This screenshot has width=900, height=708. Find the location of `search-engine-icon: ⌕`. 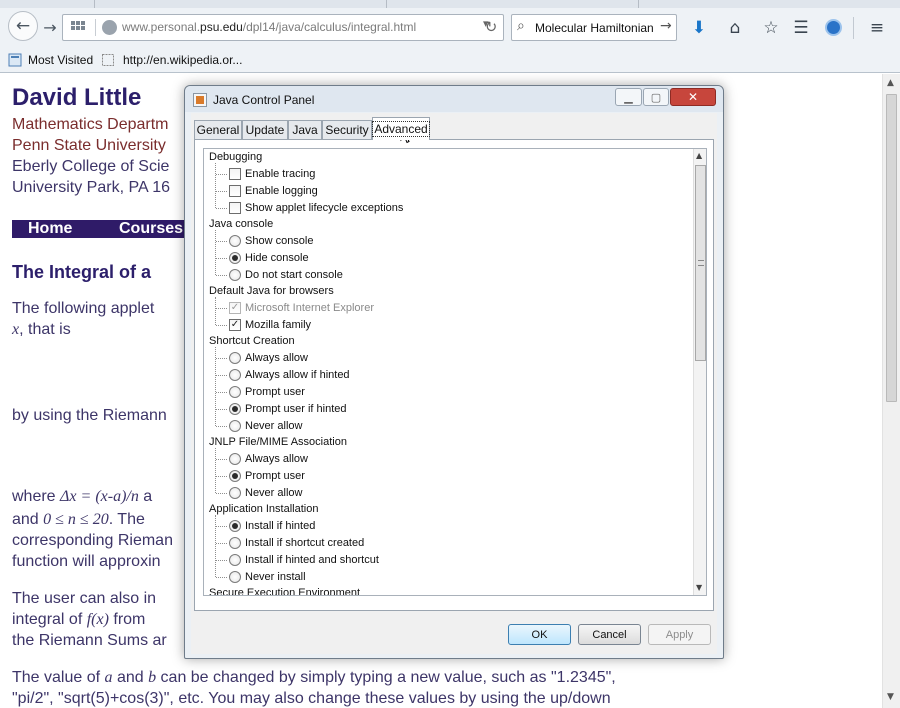

search-engine-icon: ⌕ is located at coordinates (521, 26).